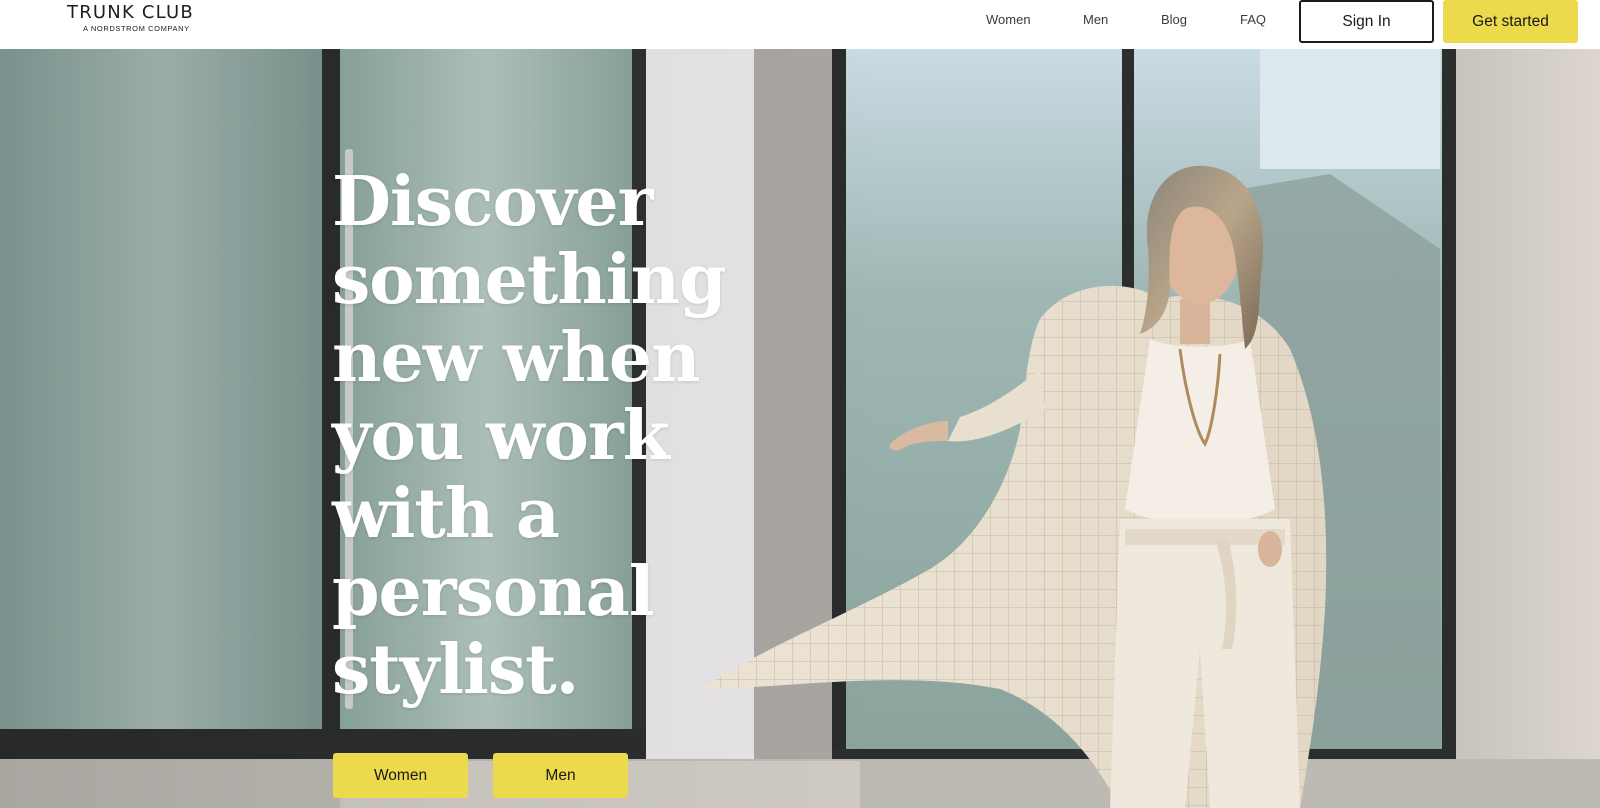 This screenshot has height=808, width=1600. I want to click on nav-link-blog: Blog, so click(1174, 20).